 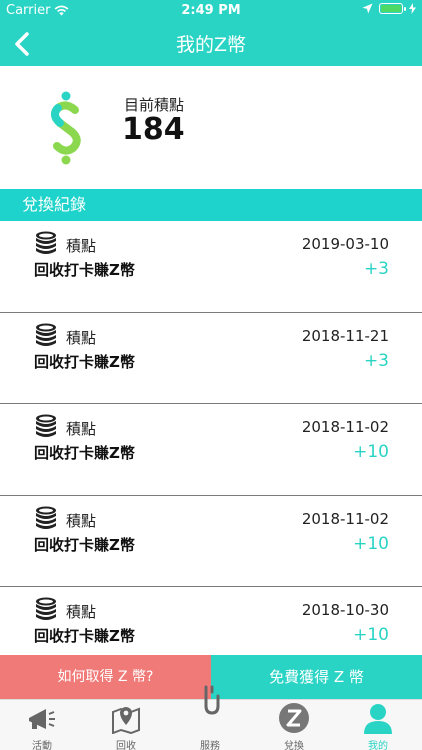 I want to click on record-date: 2019-03-10, so click(x=345, y=244).